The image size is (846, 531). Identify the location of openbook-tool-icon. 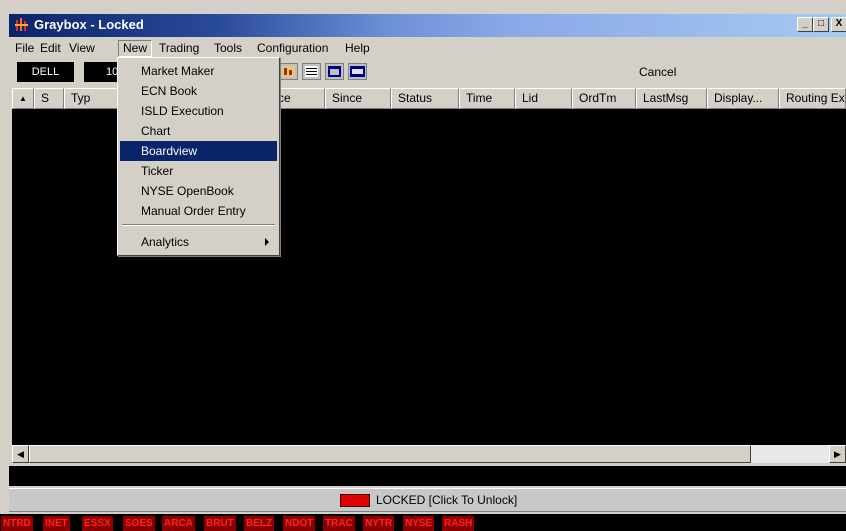
(357, 71).